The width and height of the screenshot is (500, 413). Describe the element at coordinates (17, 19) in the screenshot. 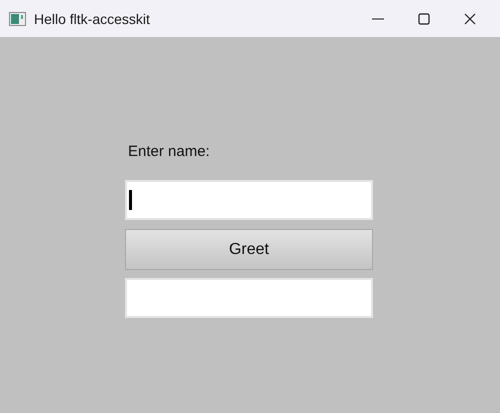

I see `app-icon` at that location.